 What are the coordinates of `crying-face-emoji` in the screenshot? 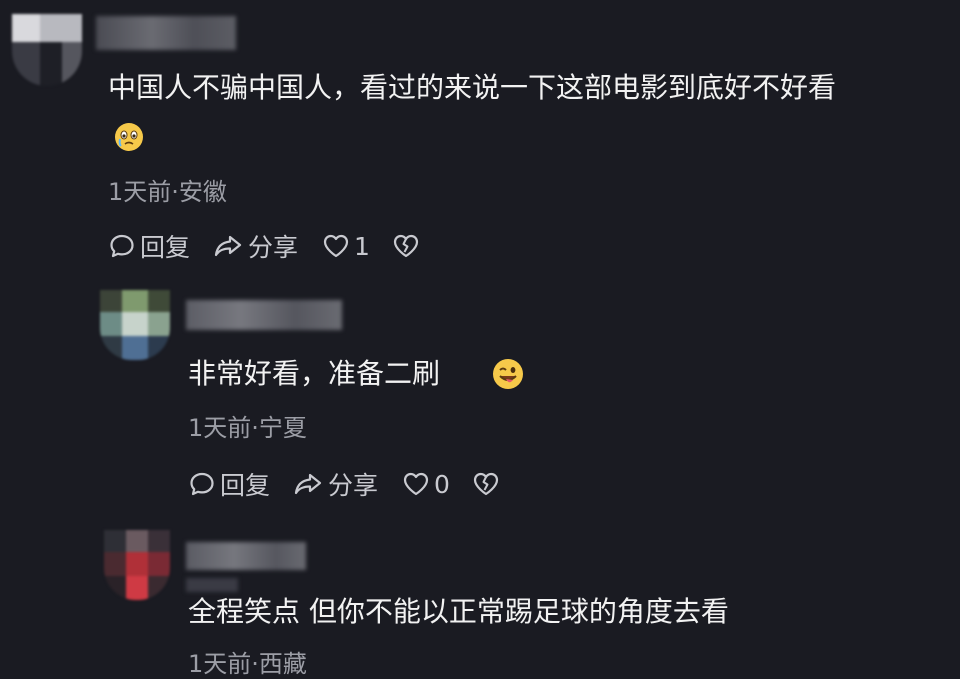 It's located at (129, 139).